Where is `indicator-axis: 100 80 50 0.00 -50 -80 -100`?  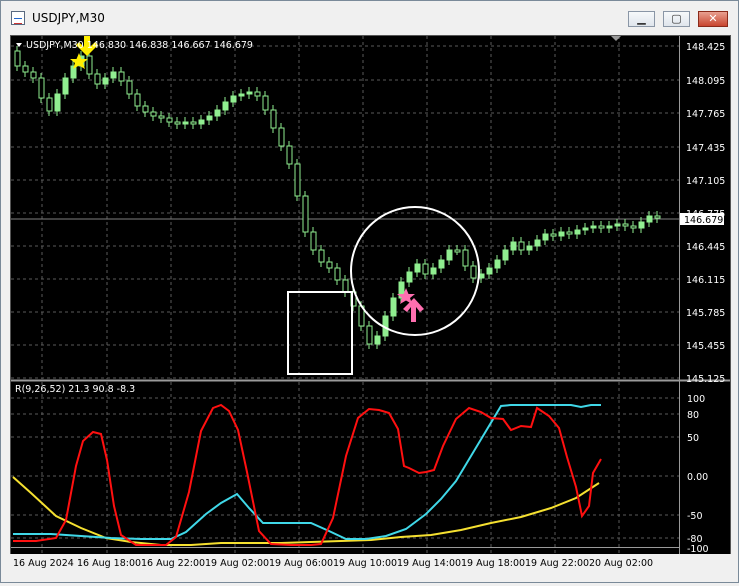
indicator-axis: 100 80 50 0.00 -50 -80 -100 is located at coordinates (698, 474).